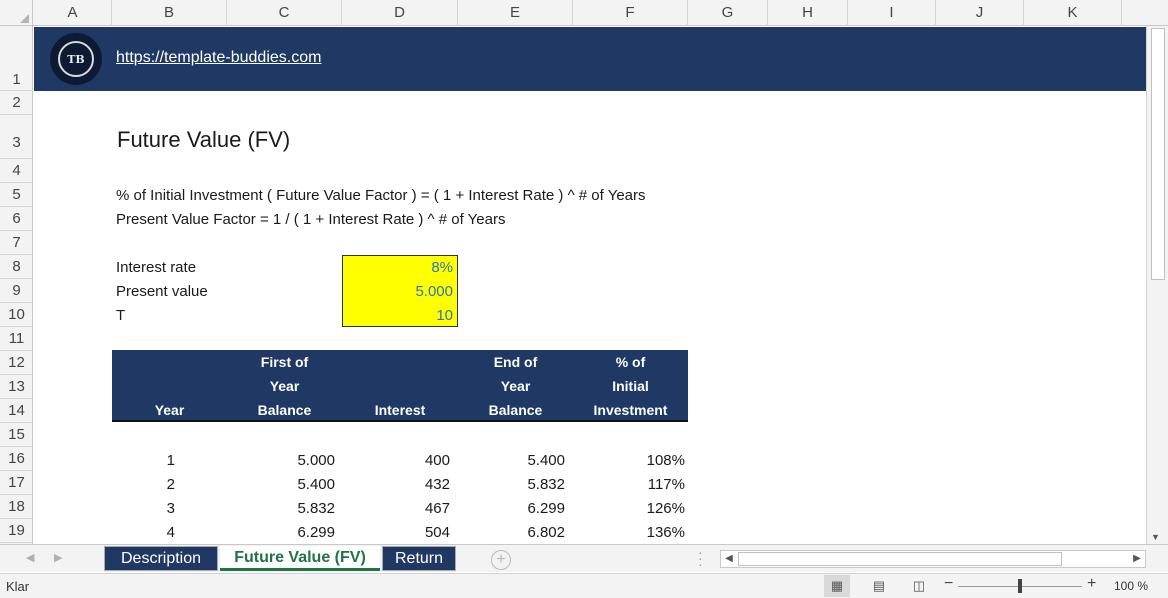 The image size is (1168, 598). I want to click on row-header-19: 19, so click(16, 531).